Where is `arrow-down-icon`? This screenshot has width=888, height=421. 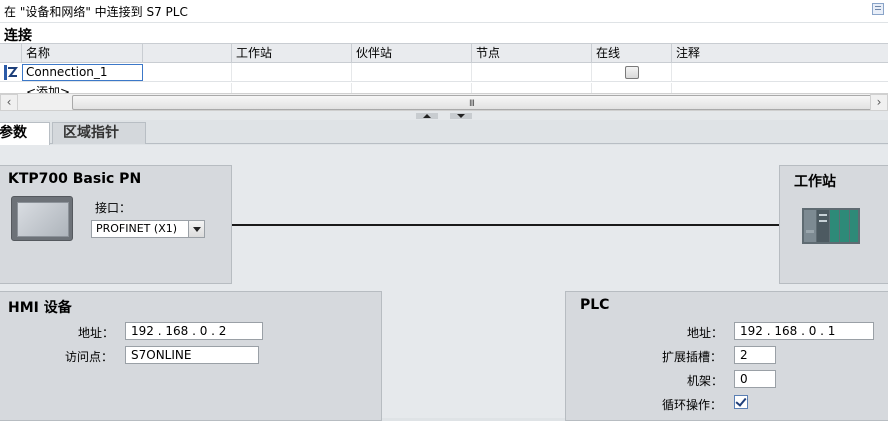
arrow-down-icon is located at coordinates (461, 116).